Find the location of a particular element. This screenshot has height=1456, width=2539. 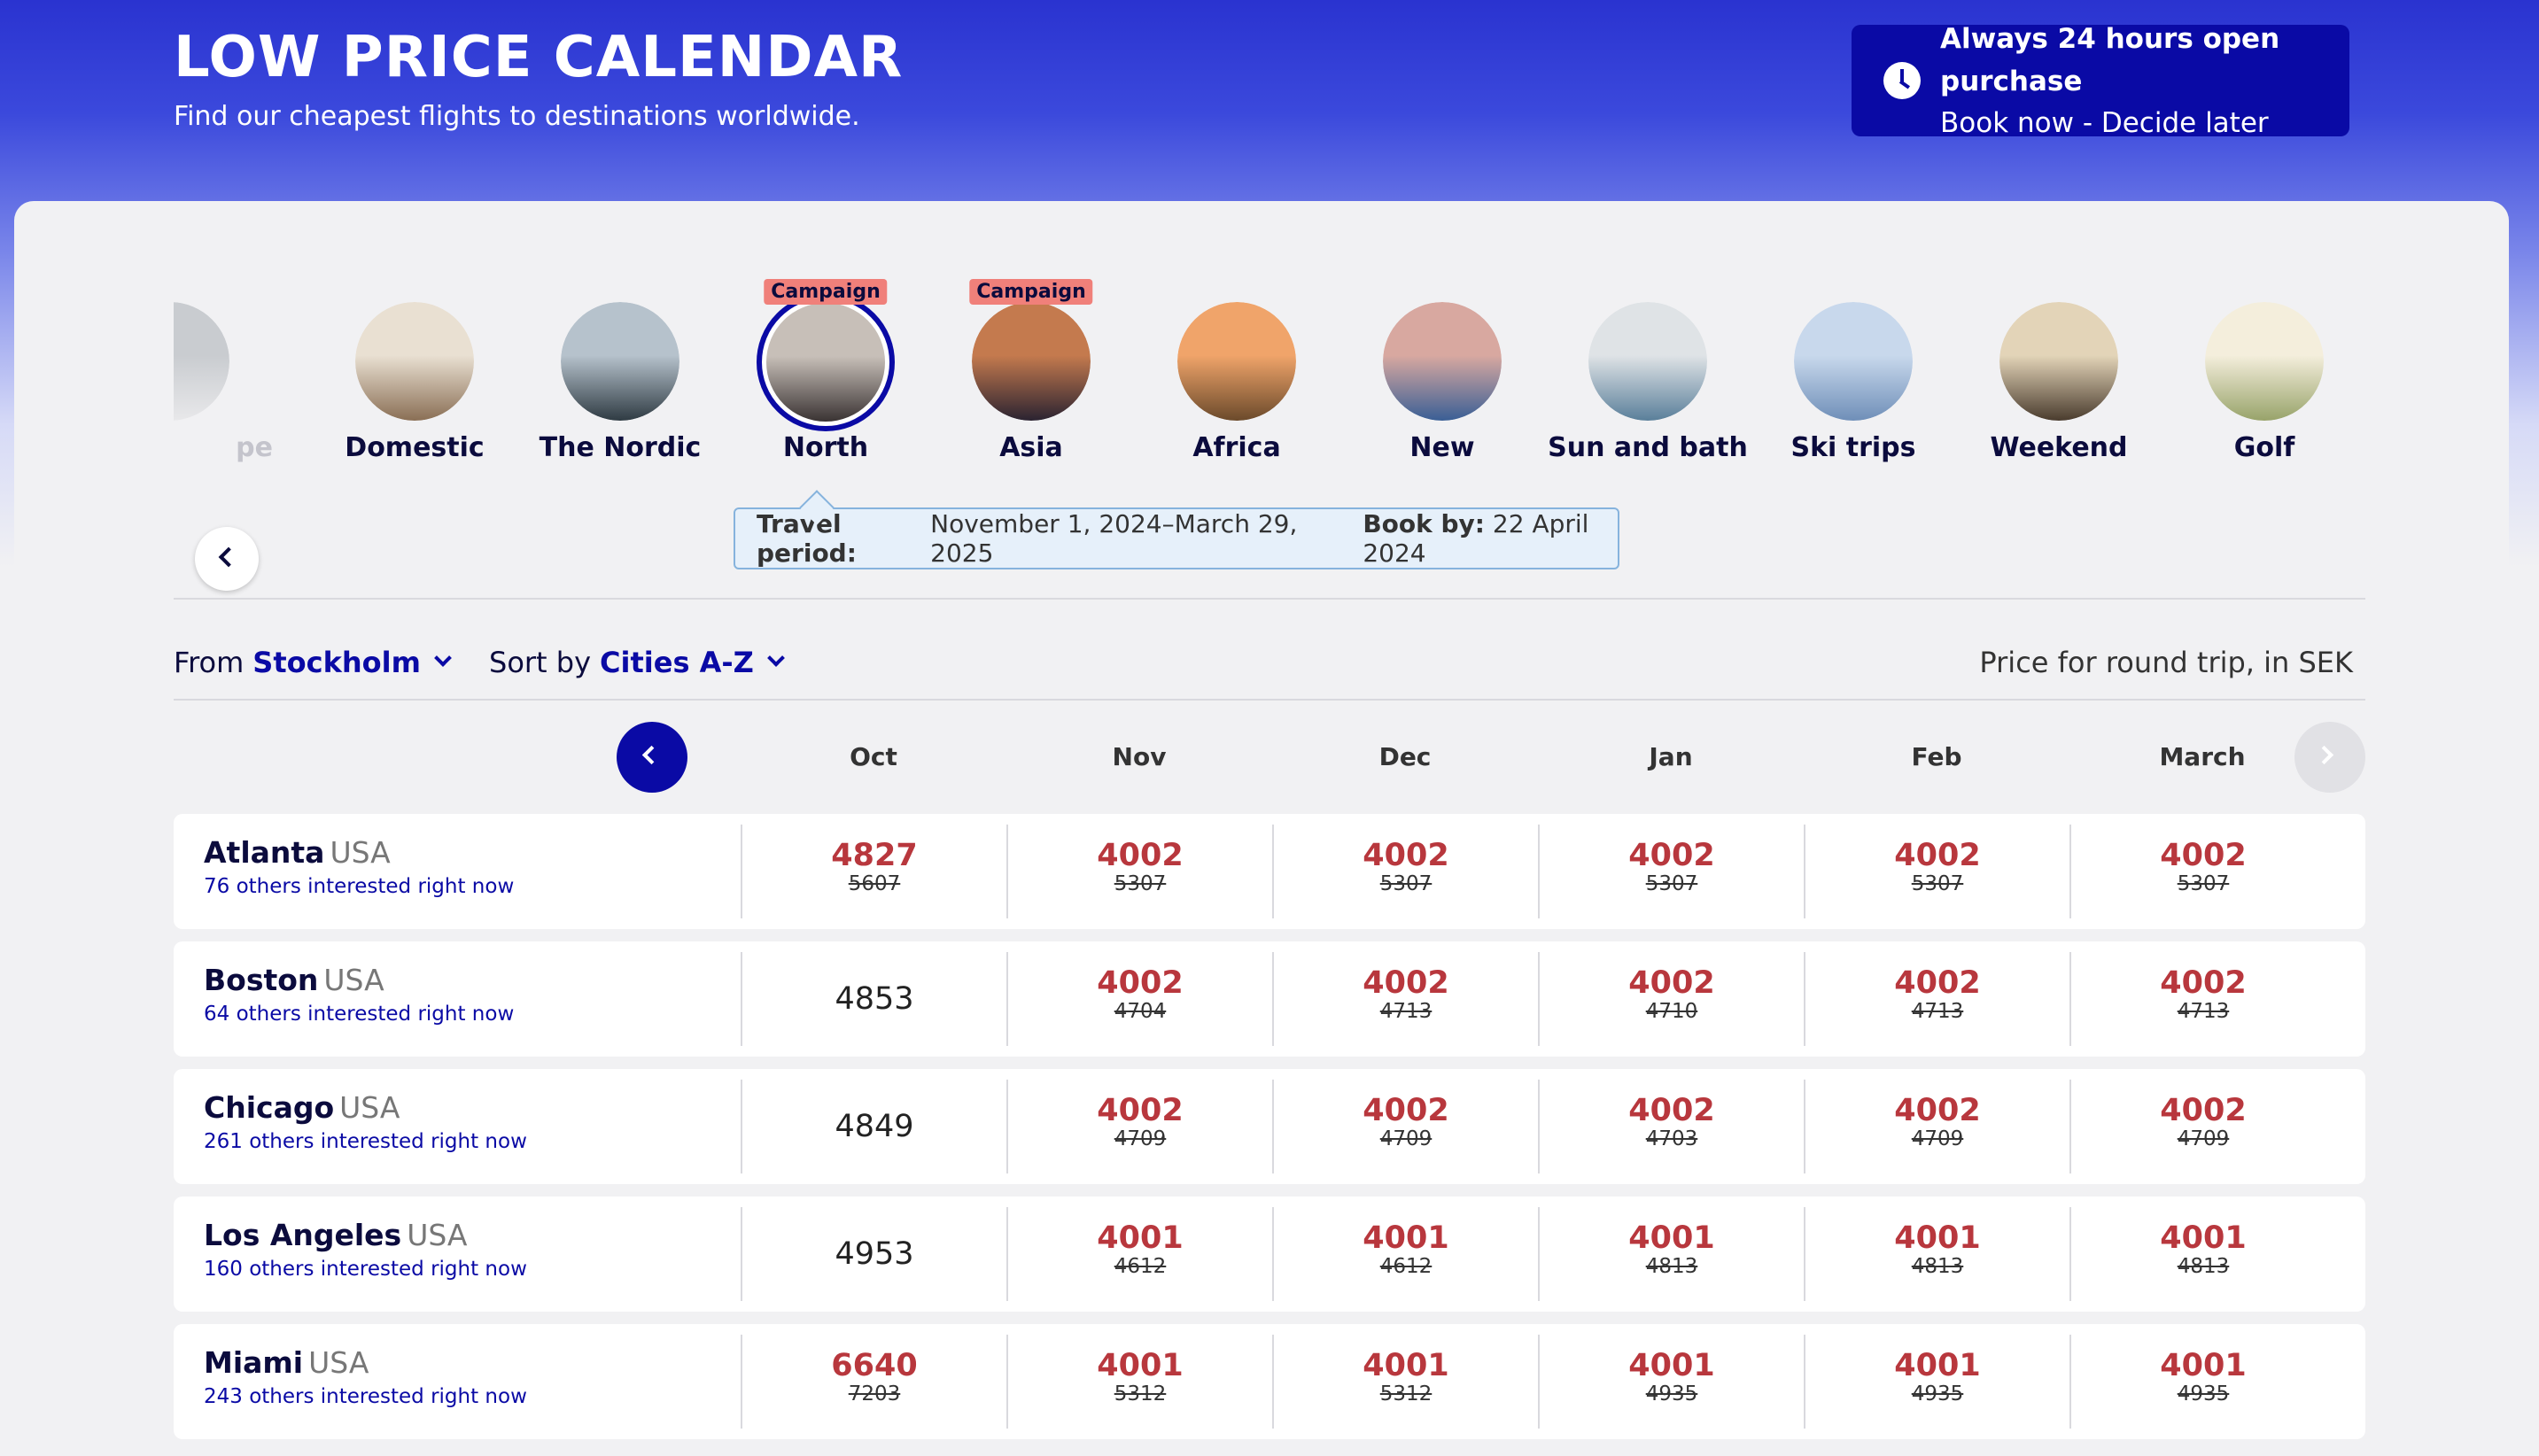

price-cell: 4953 is located at coordinates (873, 1254).